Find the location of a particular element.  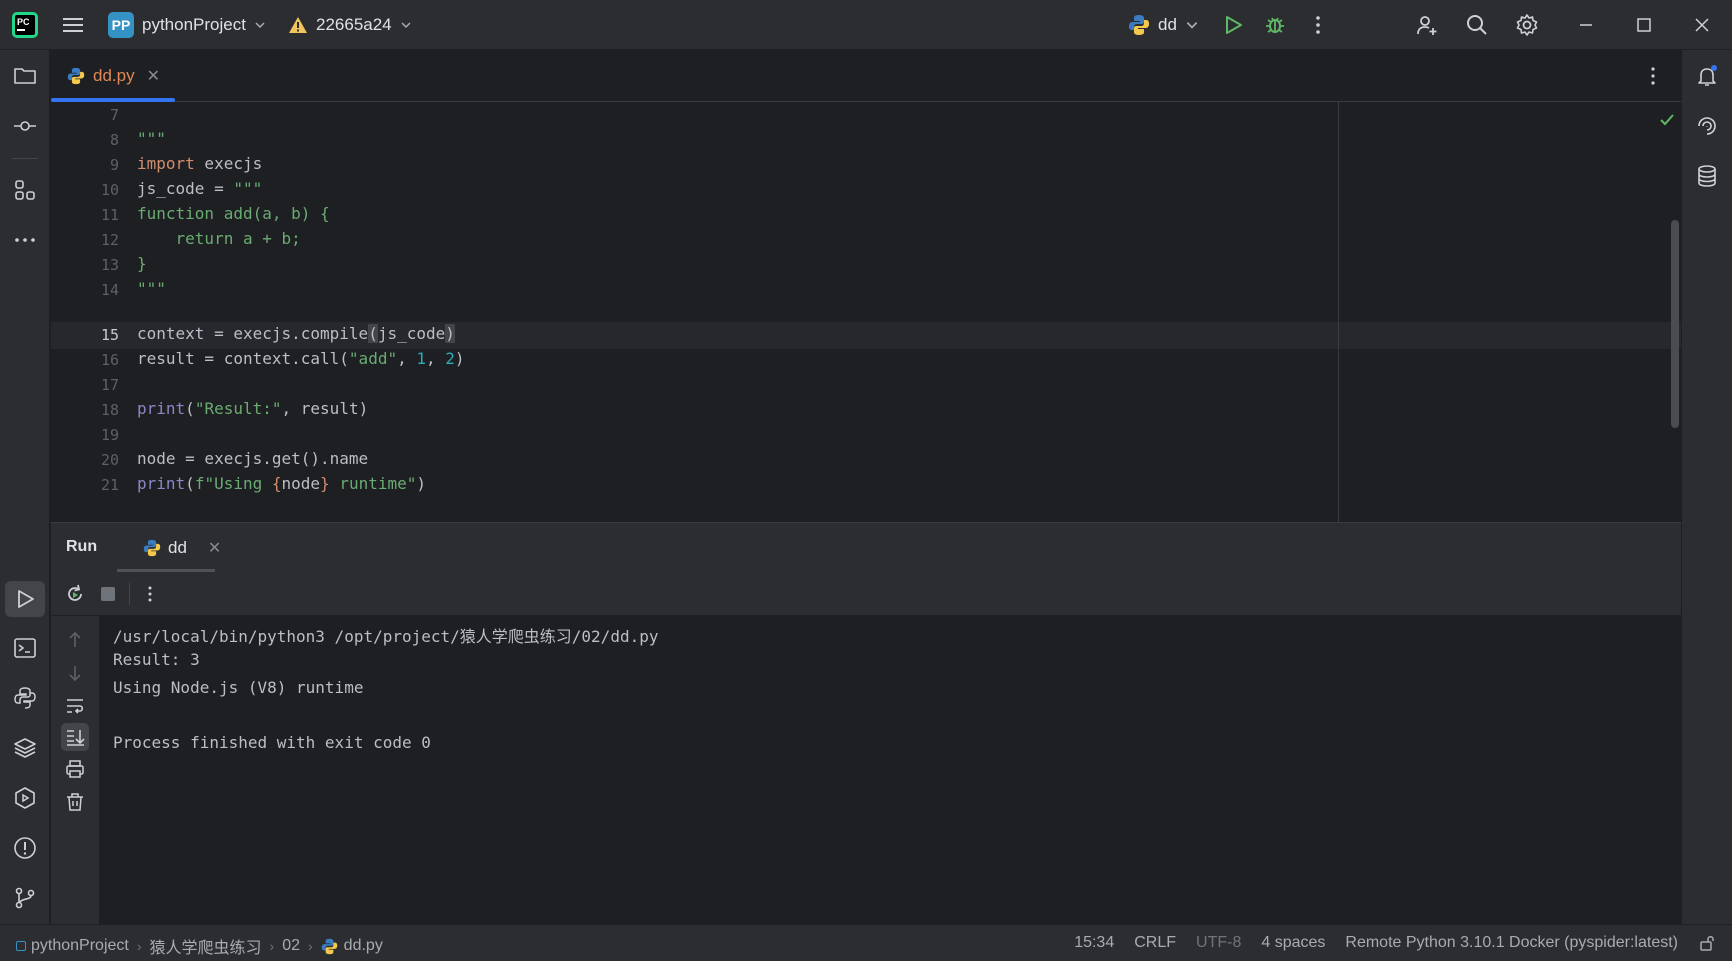

indent-setting: 4 spaces is located at coordinates (1293, 943).